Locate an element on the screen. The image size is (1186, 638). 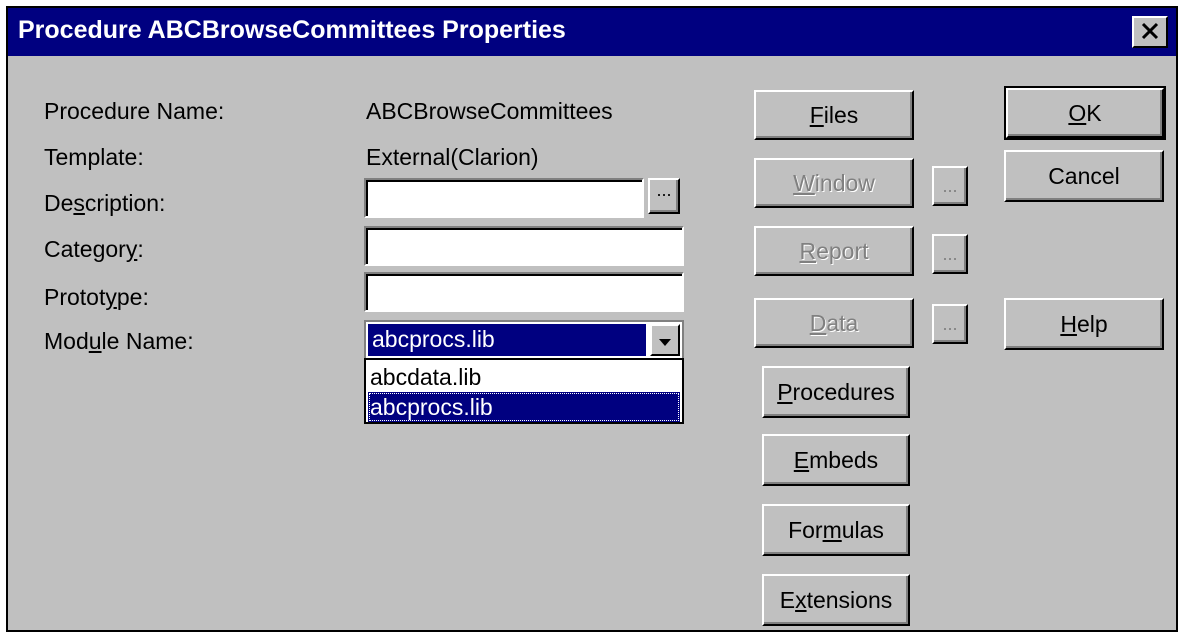
module-name-dropdown-list: abcdata.lib abcprocs.lib is located at coordinates (524, 391).